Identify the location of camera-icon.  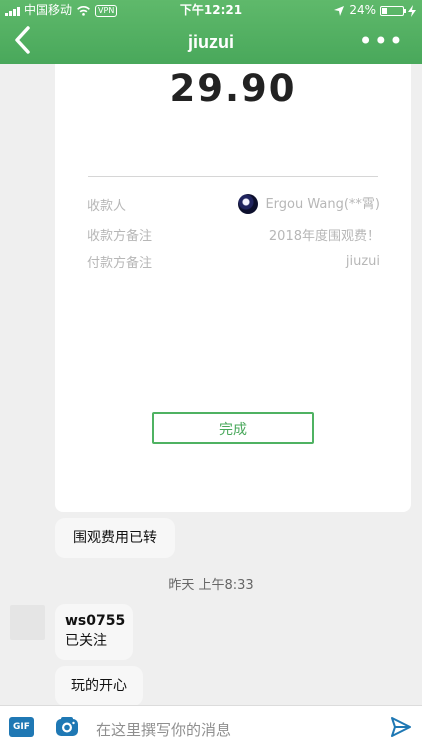
(67, 726).